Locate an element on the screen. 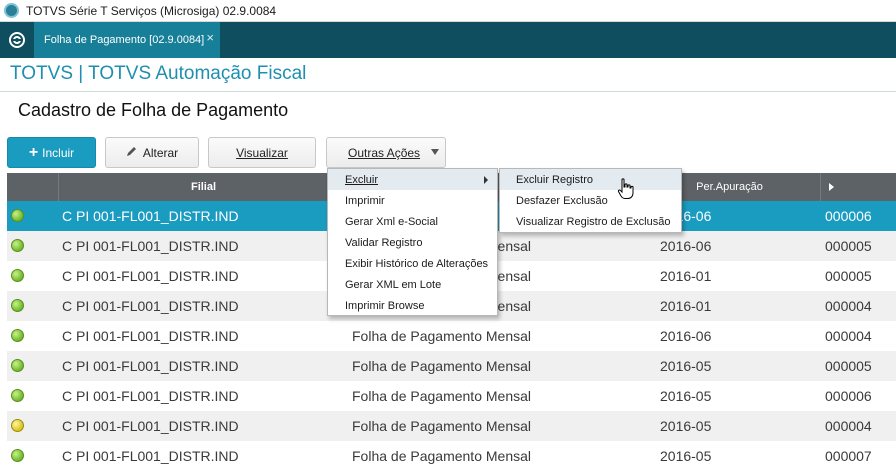 The width and height of the screenshot is (896, 476). menu-item-imprimir-browse: Imprimir Browse is located at coordinates (412, 305).